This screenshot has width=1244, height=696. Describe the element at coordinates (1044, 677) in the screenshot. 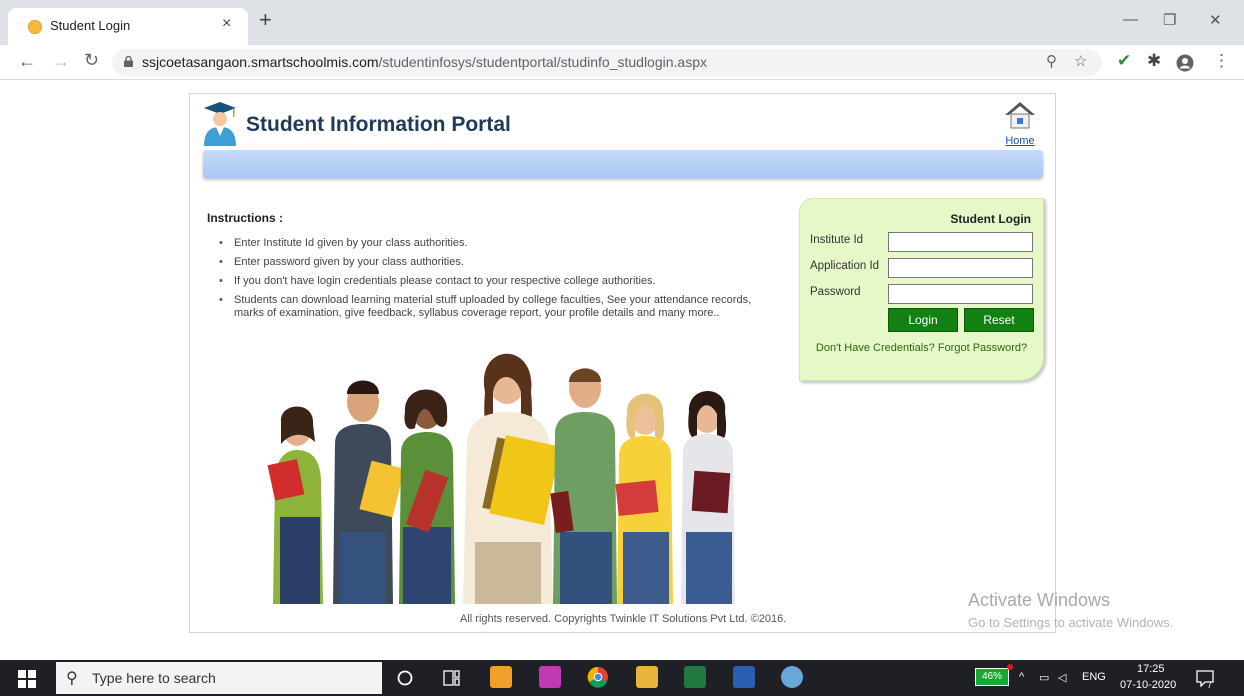

I see `network-icon: ▭` at that location.